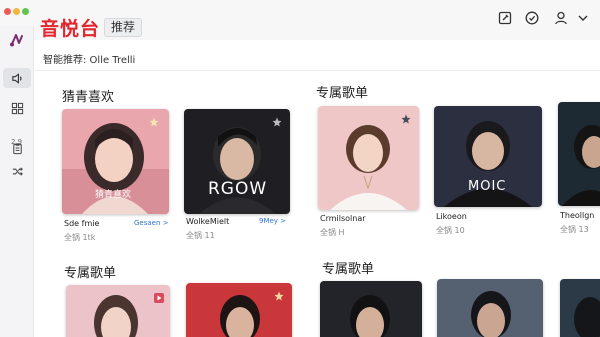 The image size is (600, 337). What do you see at coordinates (583, 18) in the screenshot?
I see `chevron-down-icon` at bounding box center [583, 18].